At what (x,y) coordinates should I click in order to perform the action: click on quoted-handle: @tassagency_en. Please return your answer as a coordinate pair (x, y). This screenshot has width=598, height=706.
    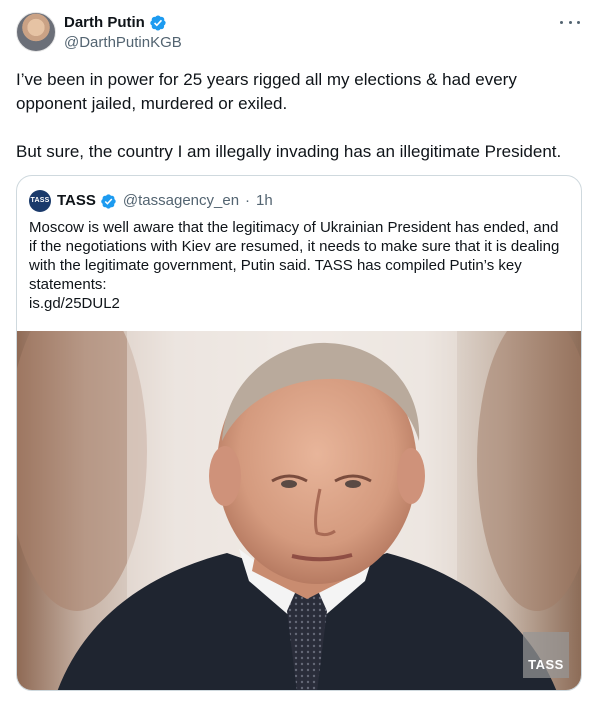
    Looking at the image, I should click on (181, 200).